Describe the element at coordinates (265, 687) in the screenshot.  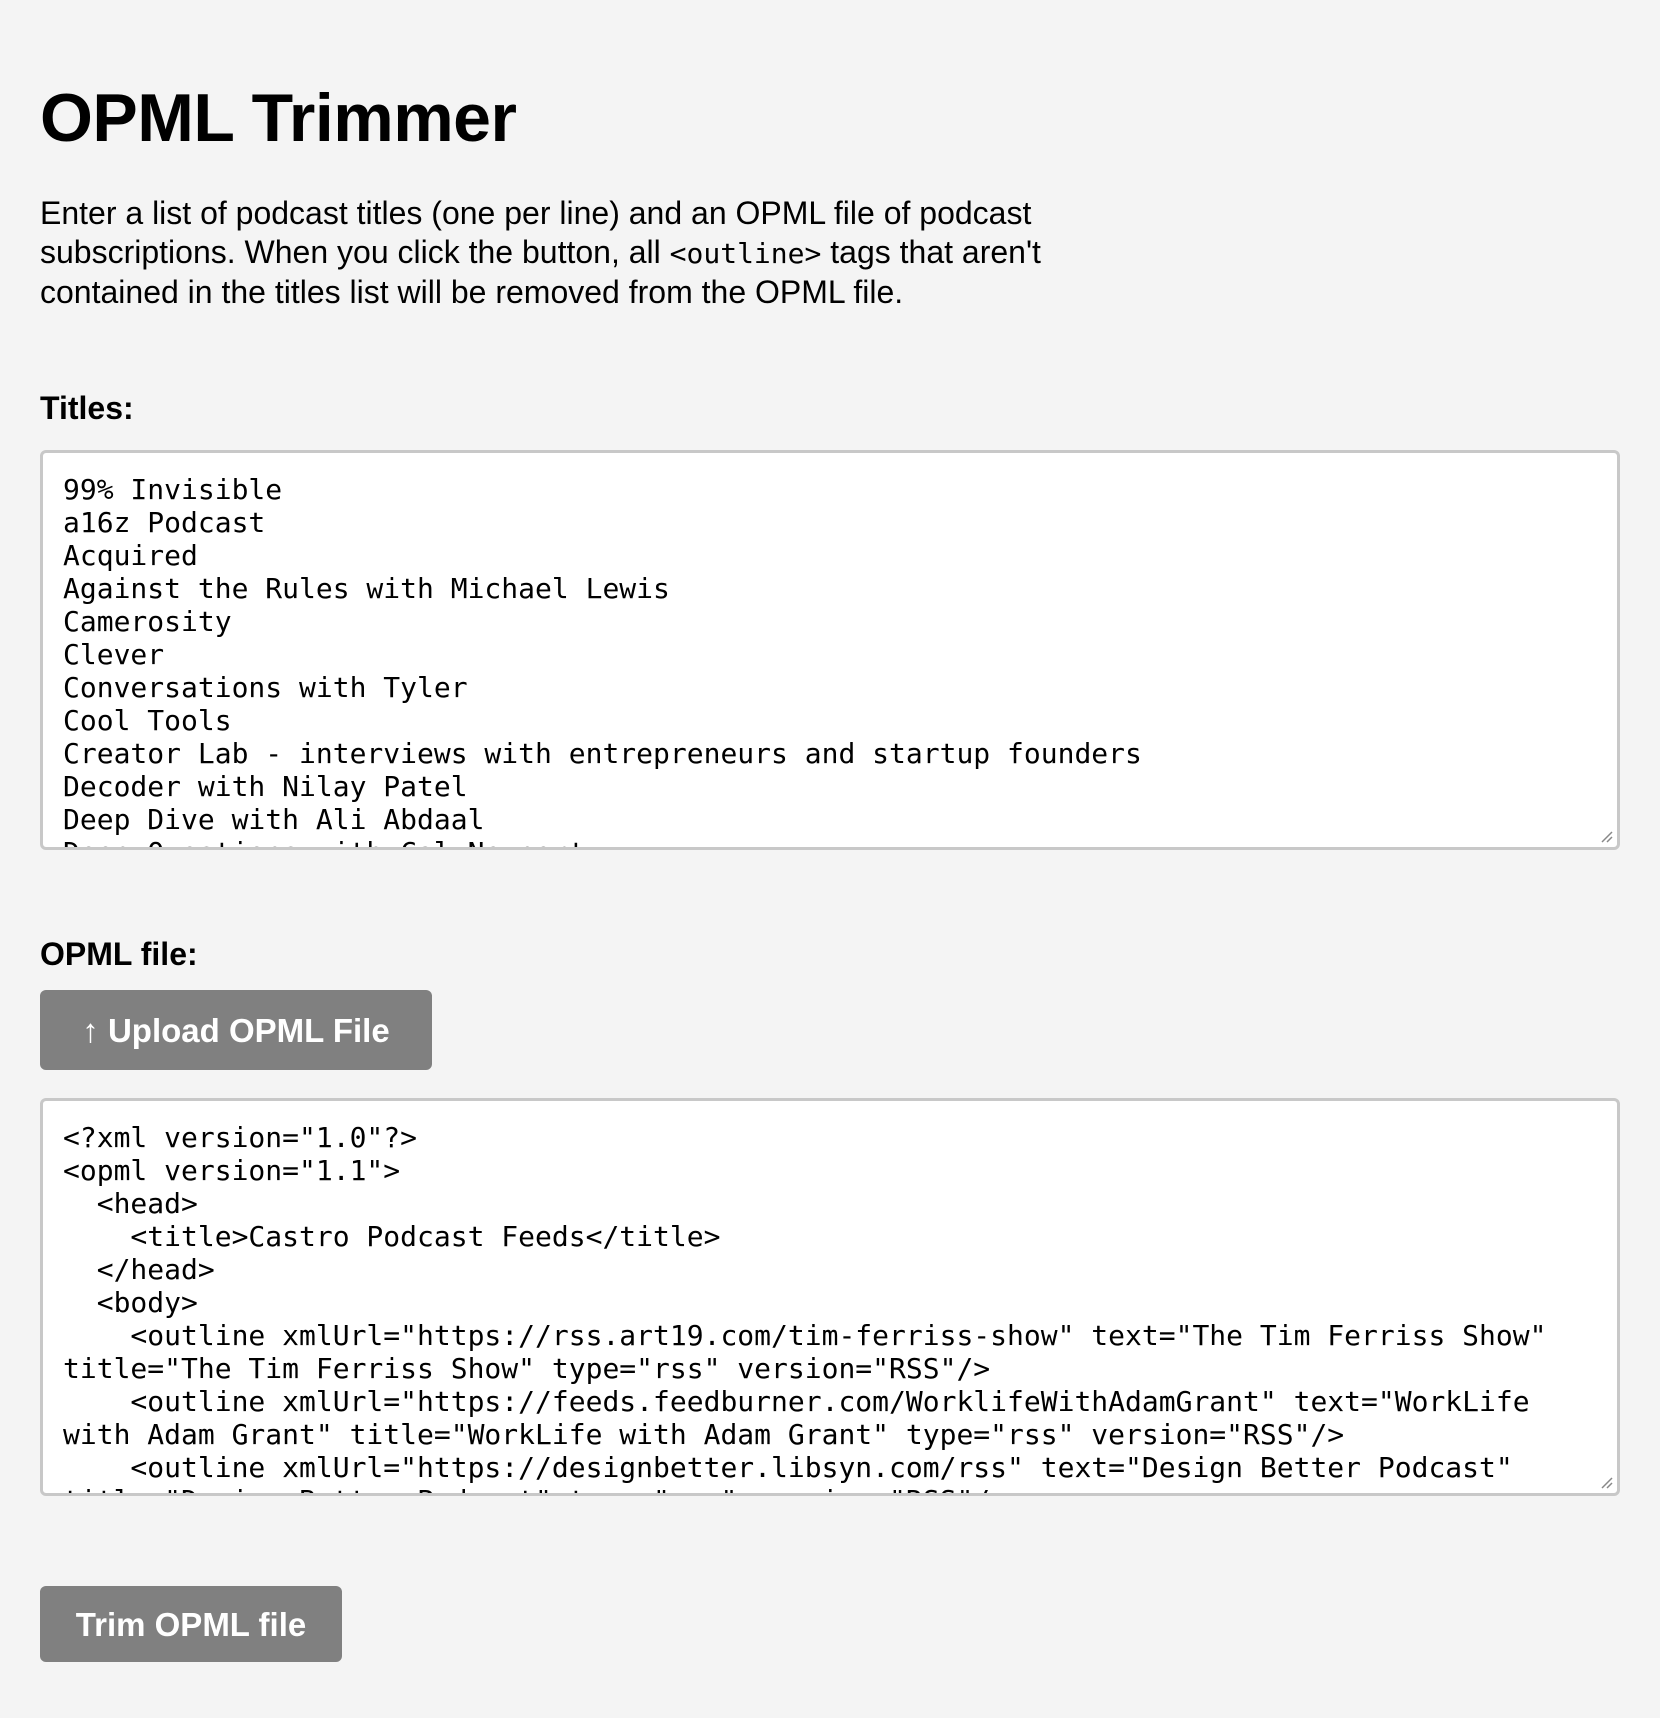
I see `title-line: Conversations with Tyler` at that location.